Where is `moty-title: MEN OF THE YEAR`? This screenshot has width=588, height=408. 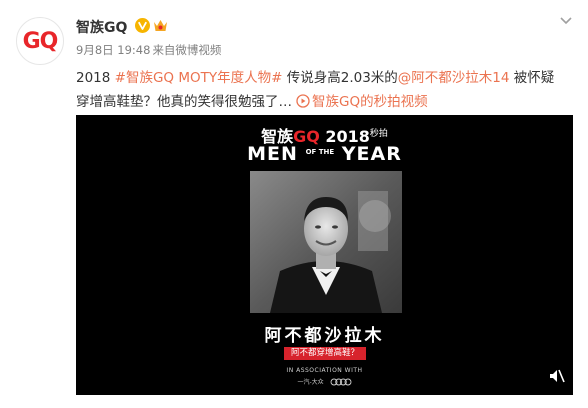 moty-title: MEN OF THE YEAR is located at coordinates (324, 154).